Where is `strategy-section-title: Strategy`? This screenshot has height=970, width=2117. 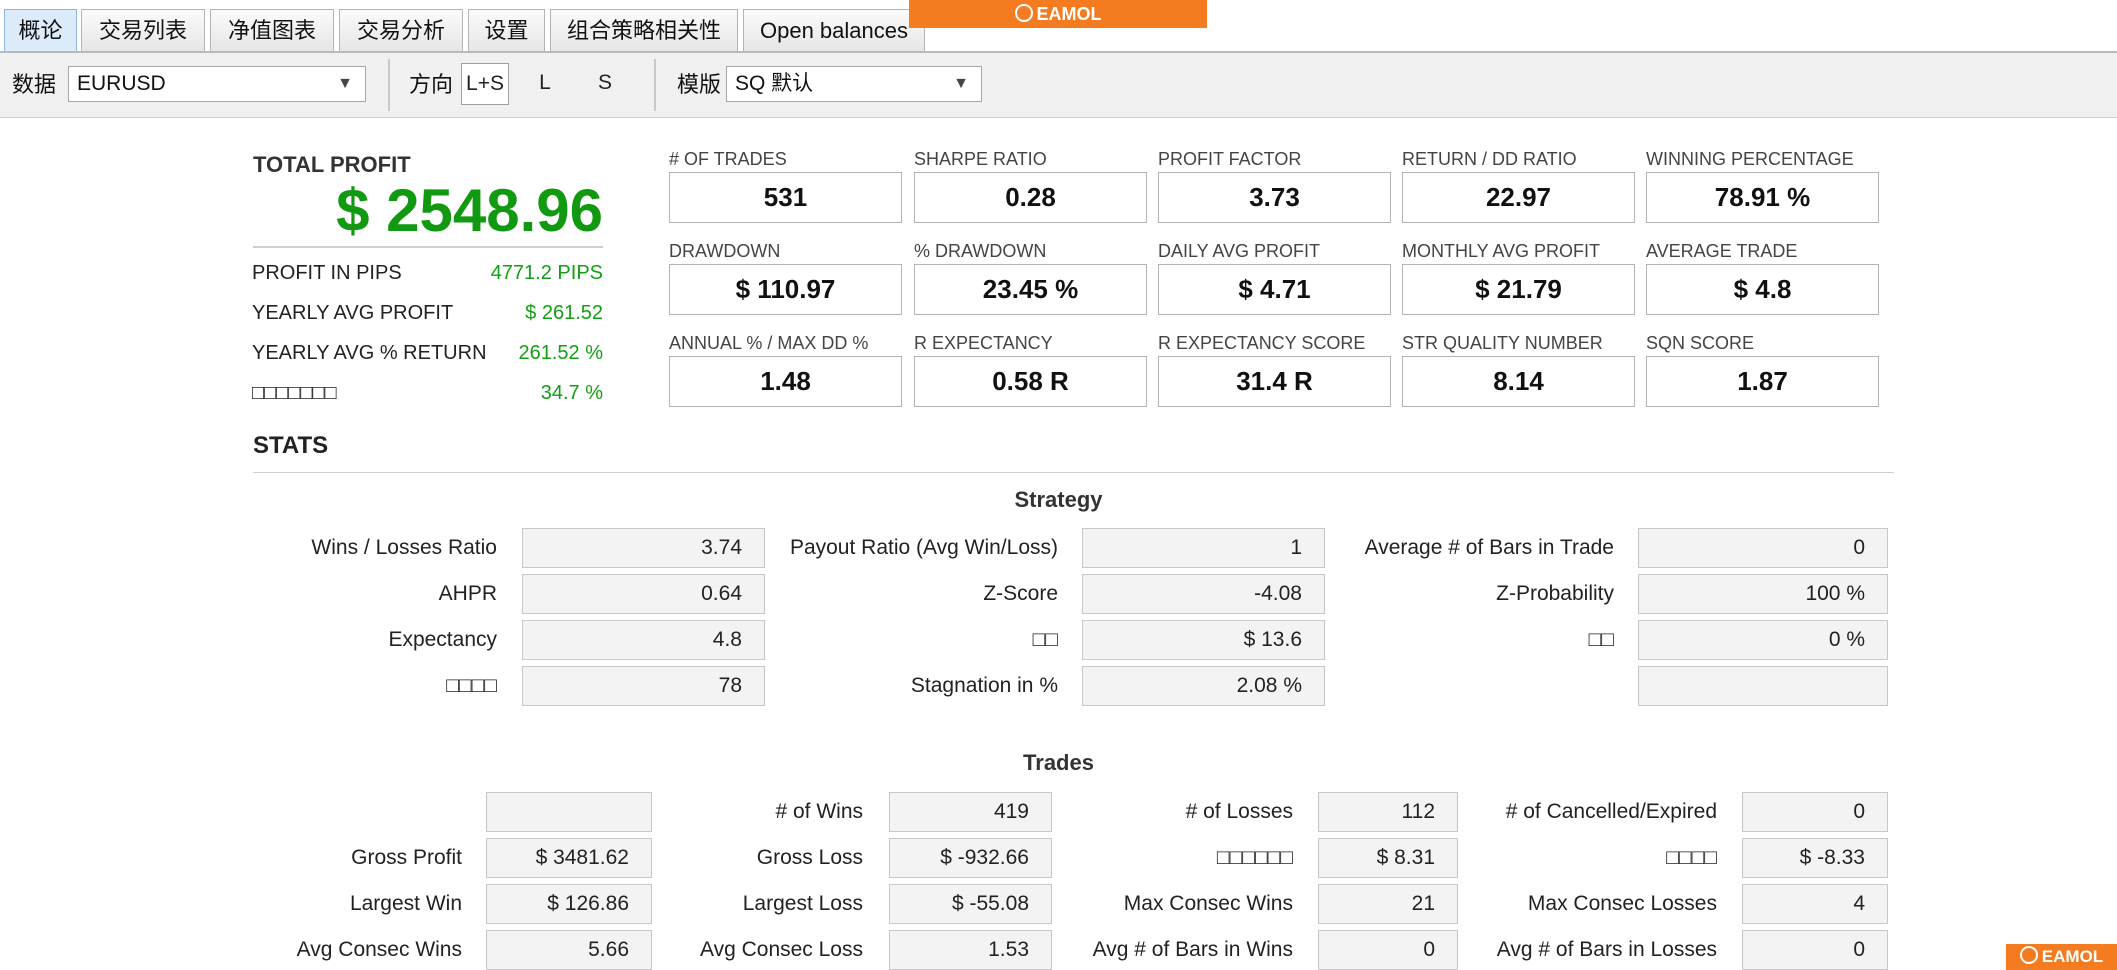 strategy-section-title: Strategy is located at coordinates (1058, 499).